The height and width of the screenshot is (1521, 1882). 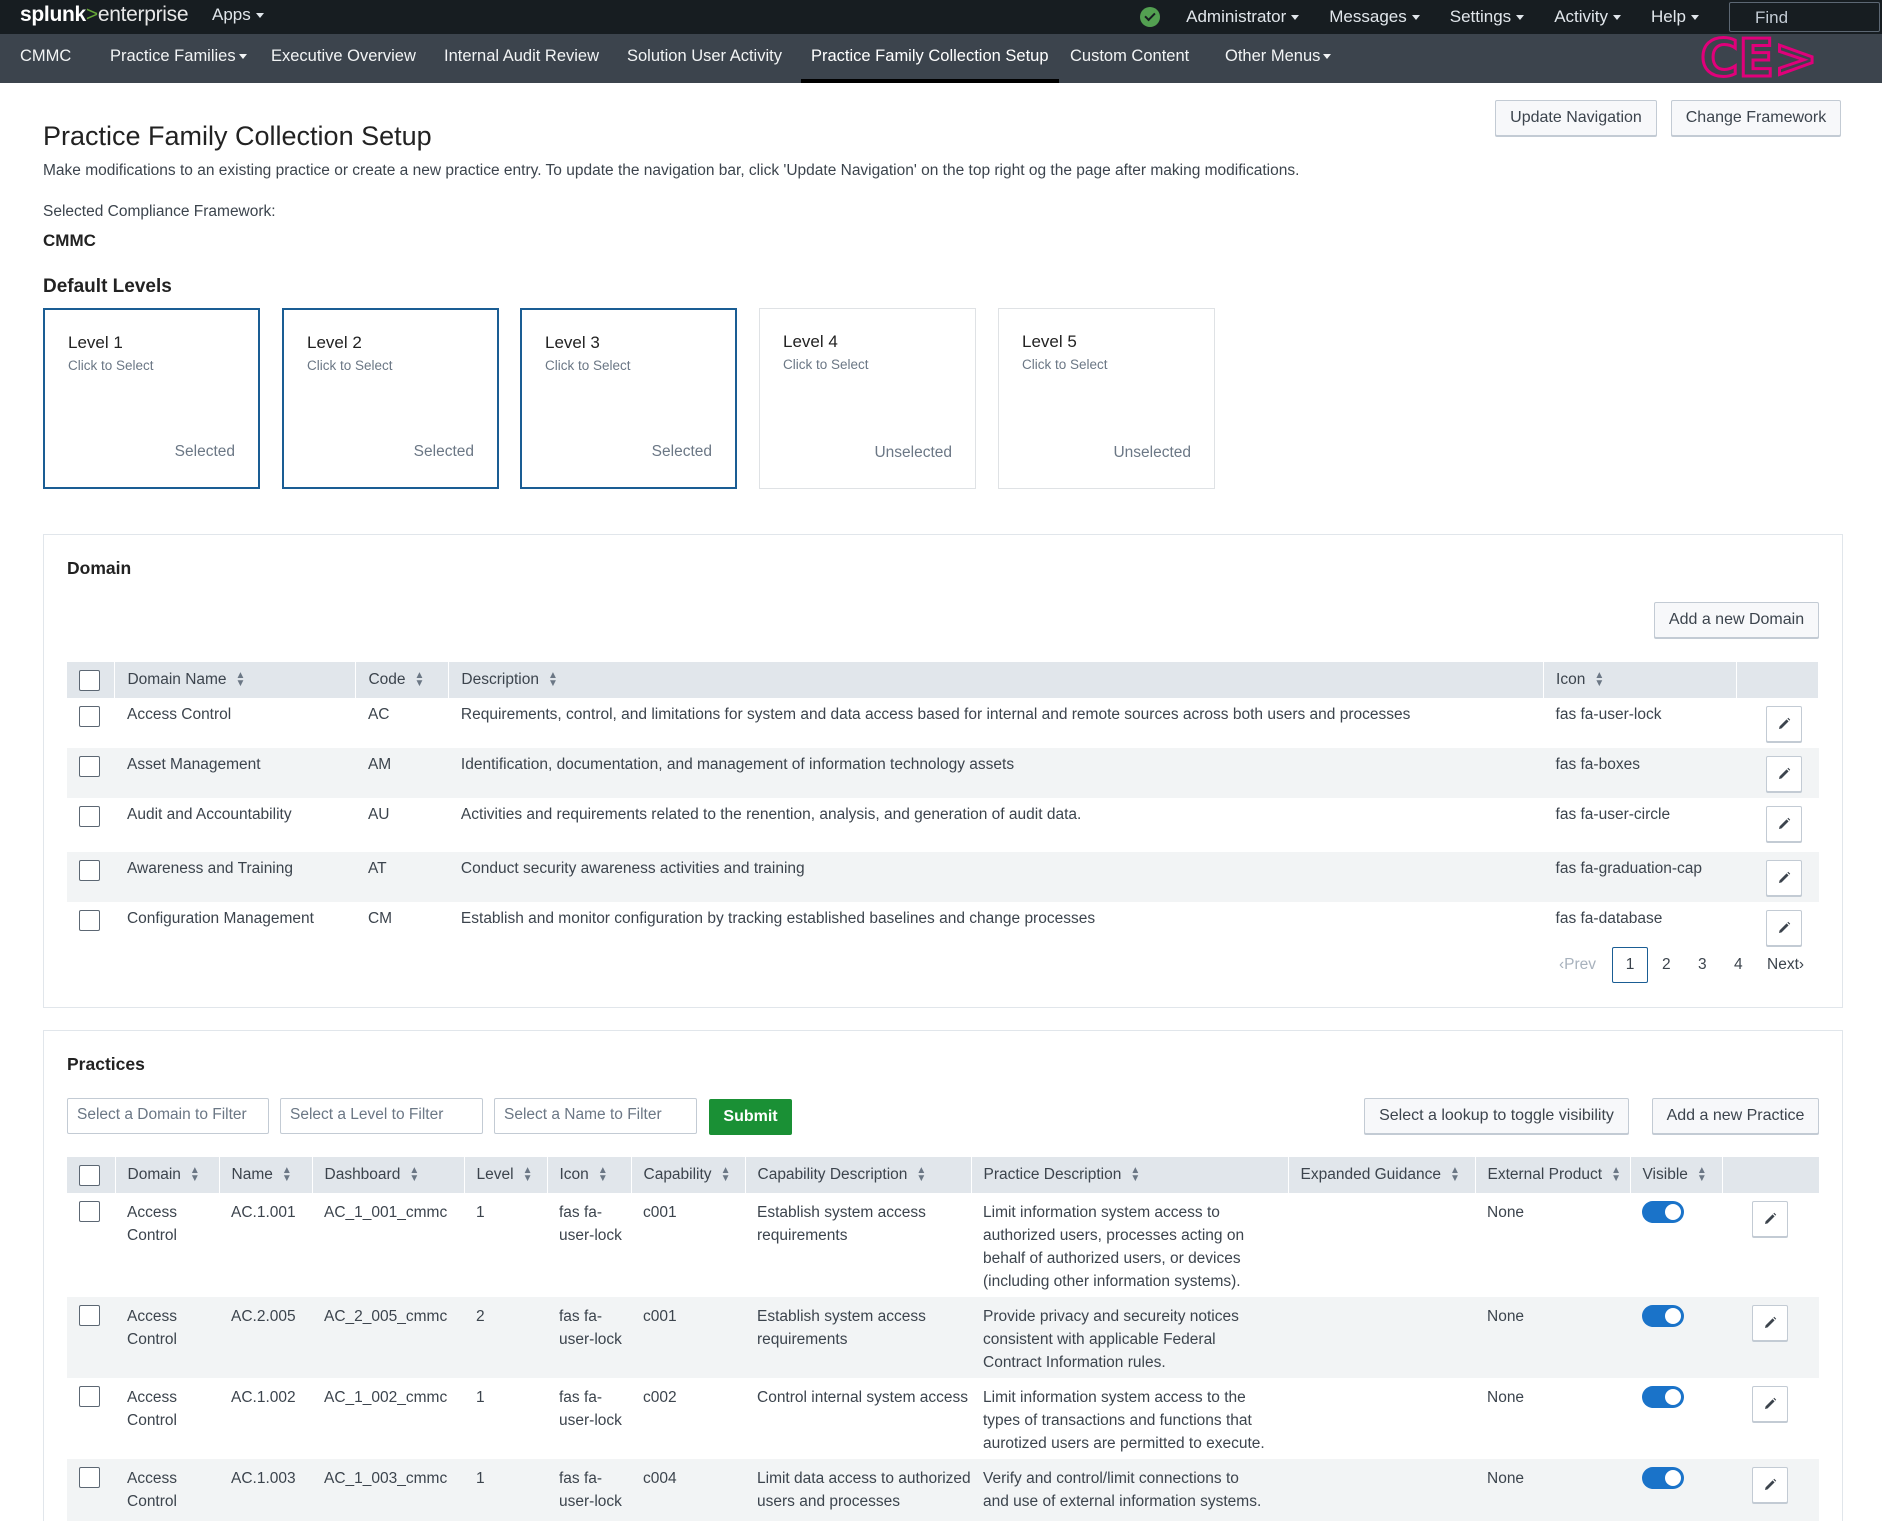 I want to click on messages-menu: Messages, so click(x=1374, y=17).